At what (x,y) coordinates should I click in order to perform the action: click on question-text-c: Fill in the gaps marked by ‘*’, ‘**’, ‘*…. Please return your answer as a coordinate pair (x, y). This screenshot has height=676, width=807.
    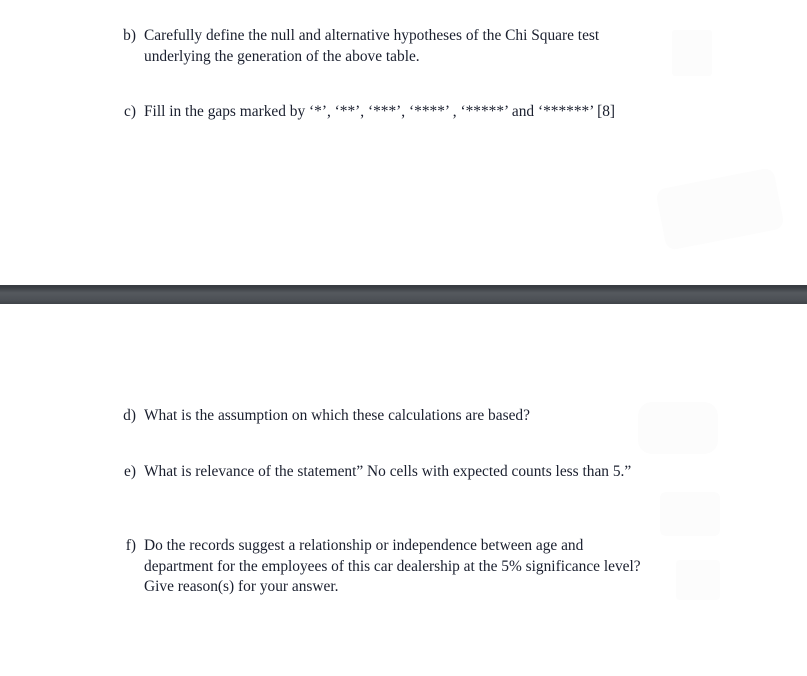
    Looking at the image, I should click on (471, 112).